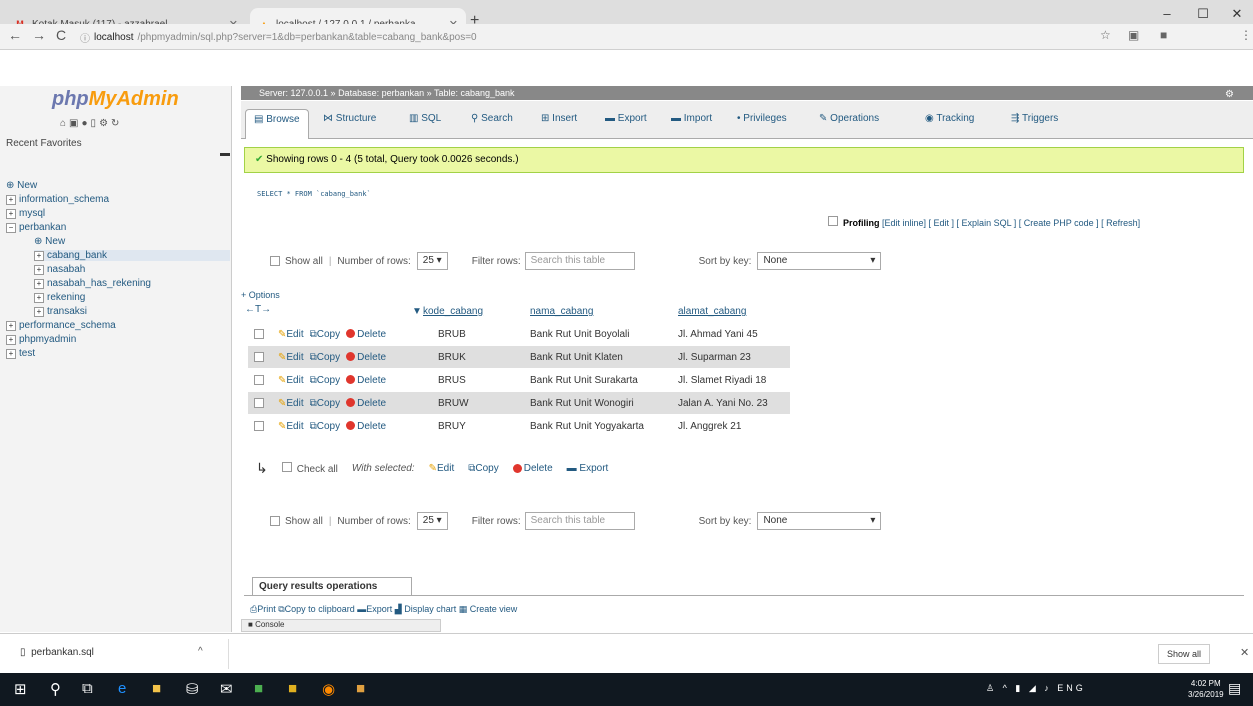  What do you see at coordinates (59, 269) in the screenshot?
I see `tree-item-nasabah: + nasabah` at bounding box center [59, 269].